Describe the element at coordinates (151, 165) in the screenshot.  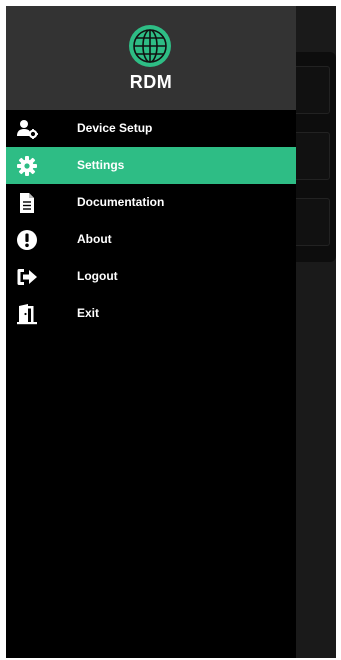
I see `menu-item-settings: Settings` at that location.